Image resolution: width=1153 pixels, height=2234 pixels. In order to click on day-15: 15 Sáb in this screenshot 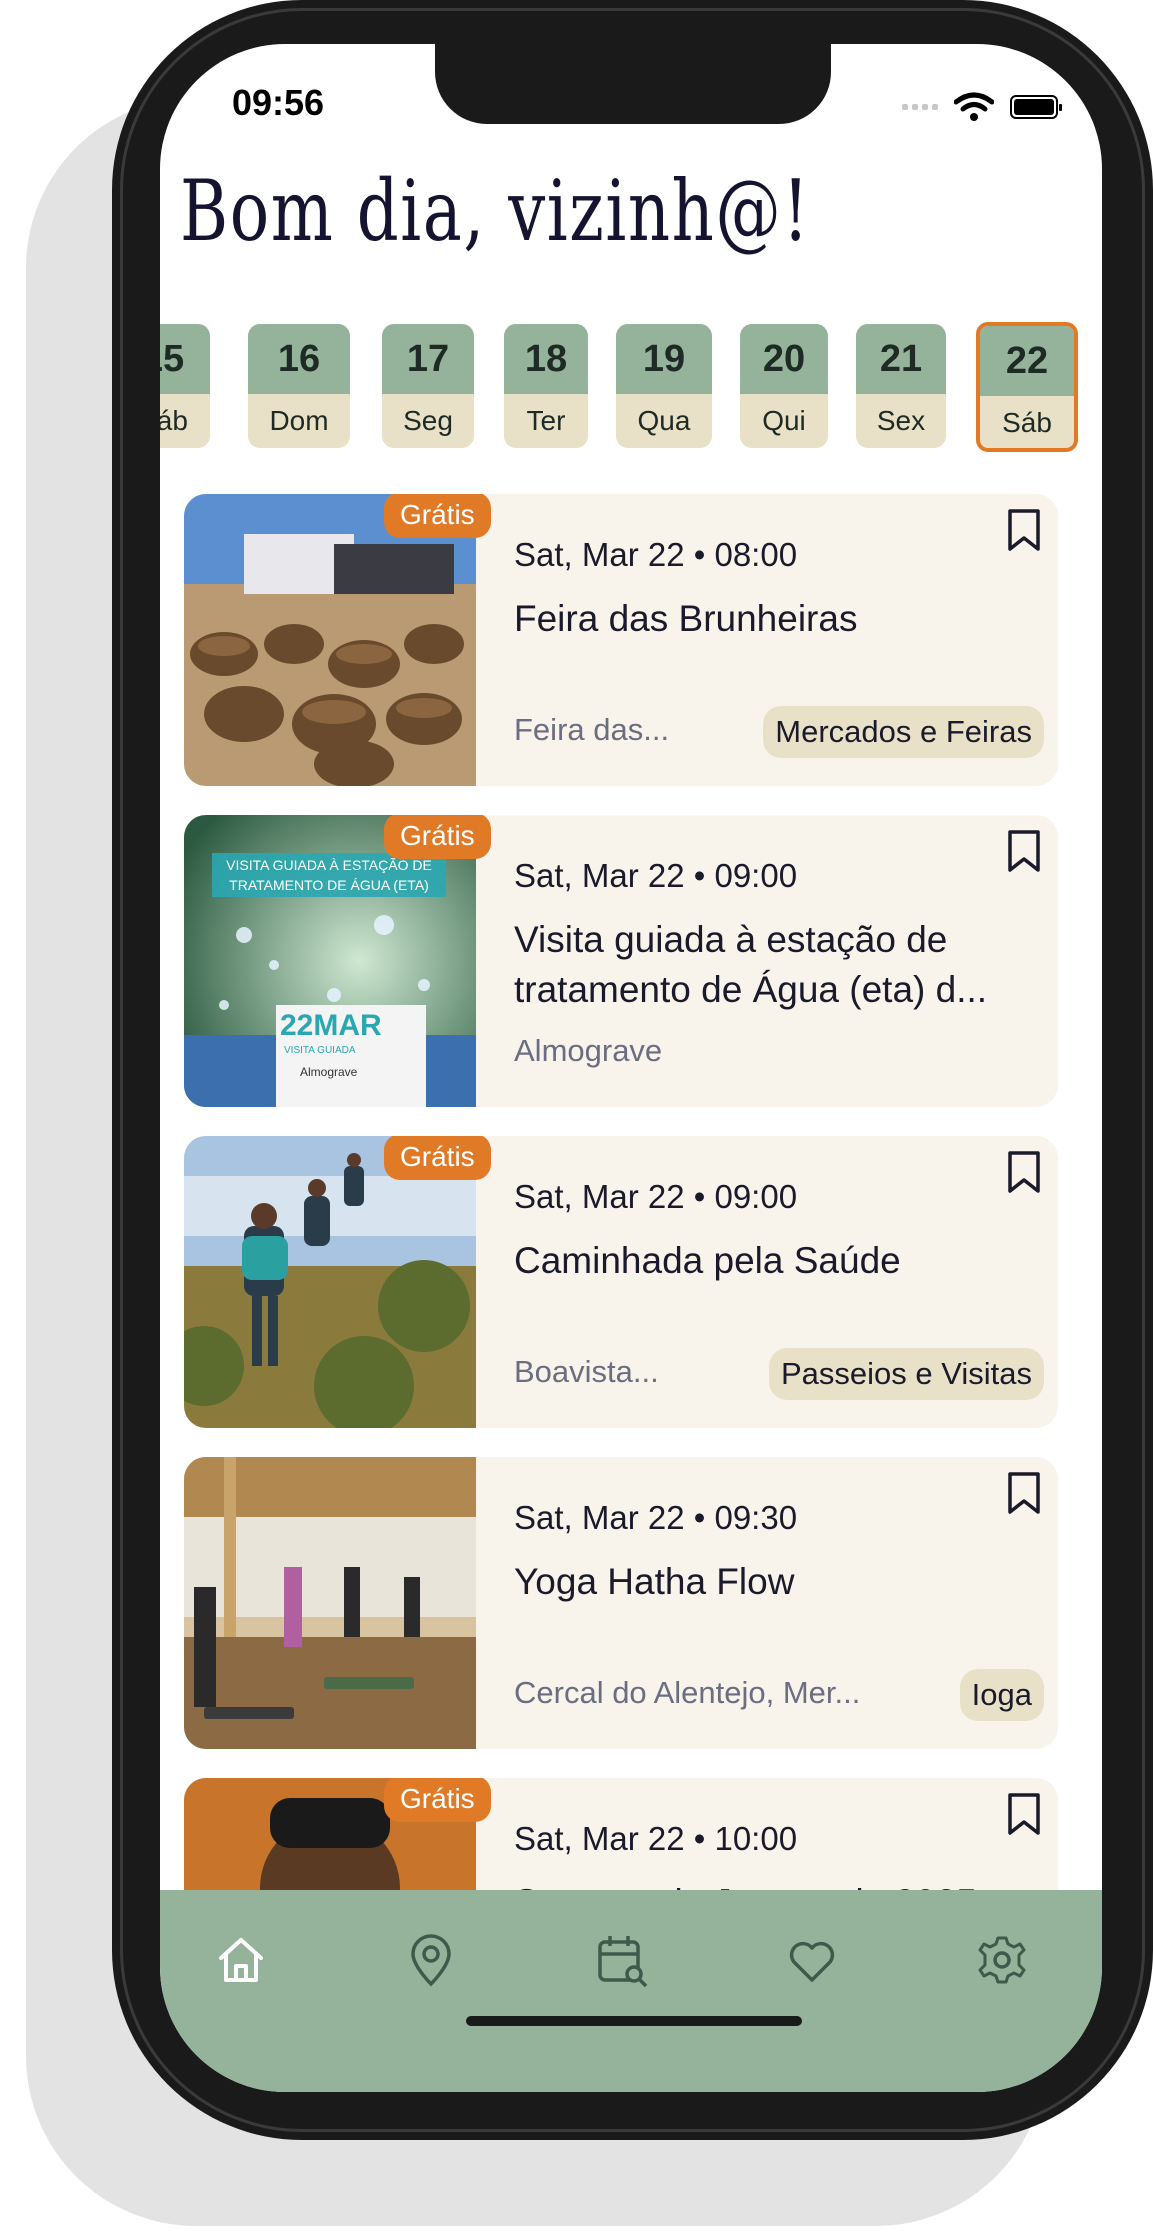, I will do `click(185, 386)`.